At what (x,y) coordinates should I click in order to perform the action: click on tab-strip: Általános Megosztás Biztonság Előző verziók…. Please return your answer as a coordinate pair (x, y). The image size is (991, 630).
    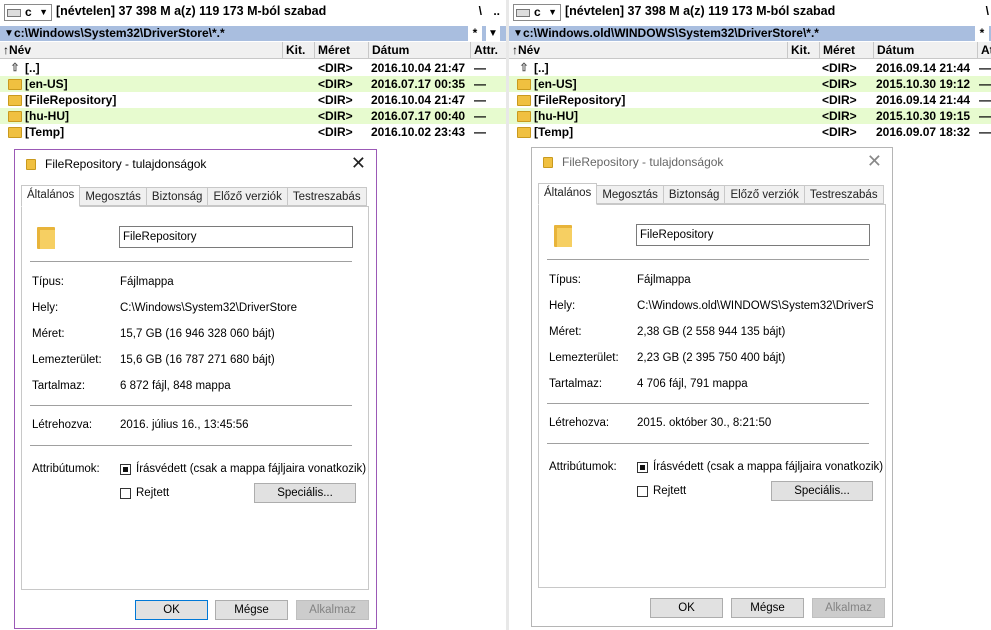
    Looking at the image, I should click on (194, 196).